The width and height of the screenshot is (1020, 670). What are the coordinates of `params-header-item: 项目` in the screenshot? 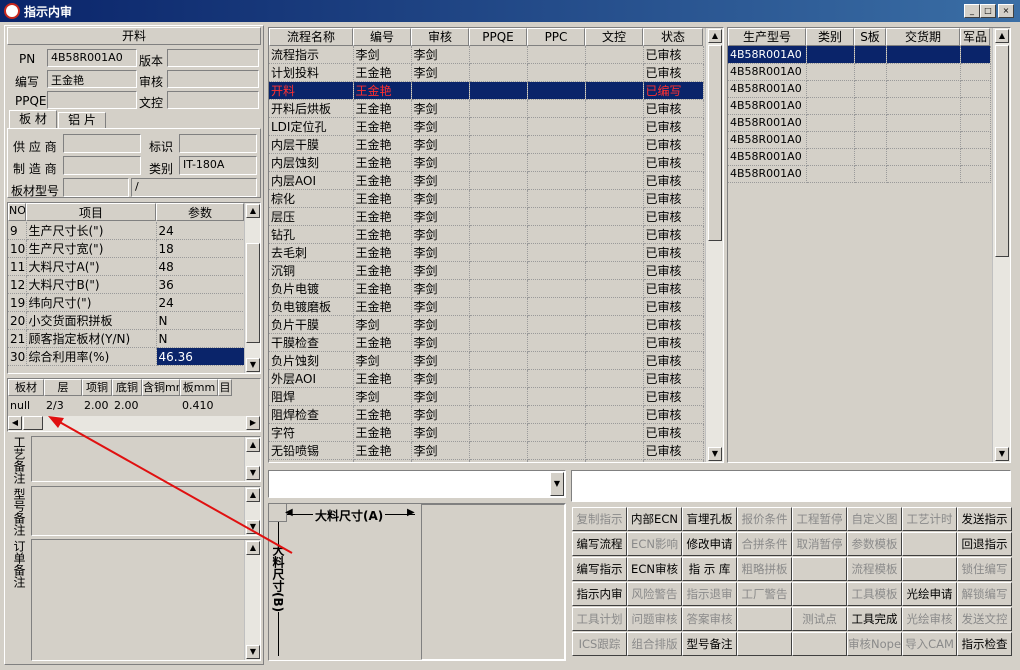 It's located at (91, 212).